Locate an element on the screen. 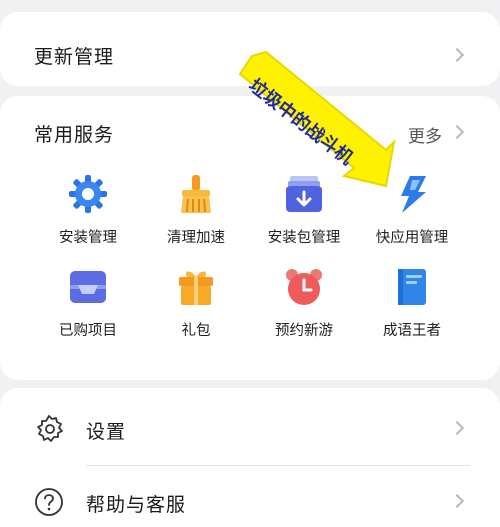  service-install-management: 安装管理 is located at coordinates (88, 210).